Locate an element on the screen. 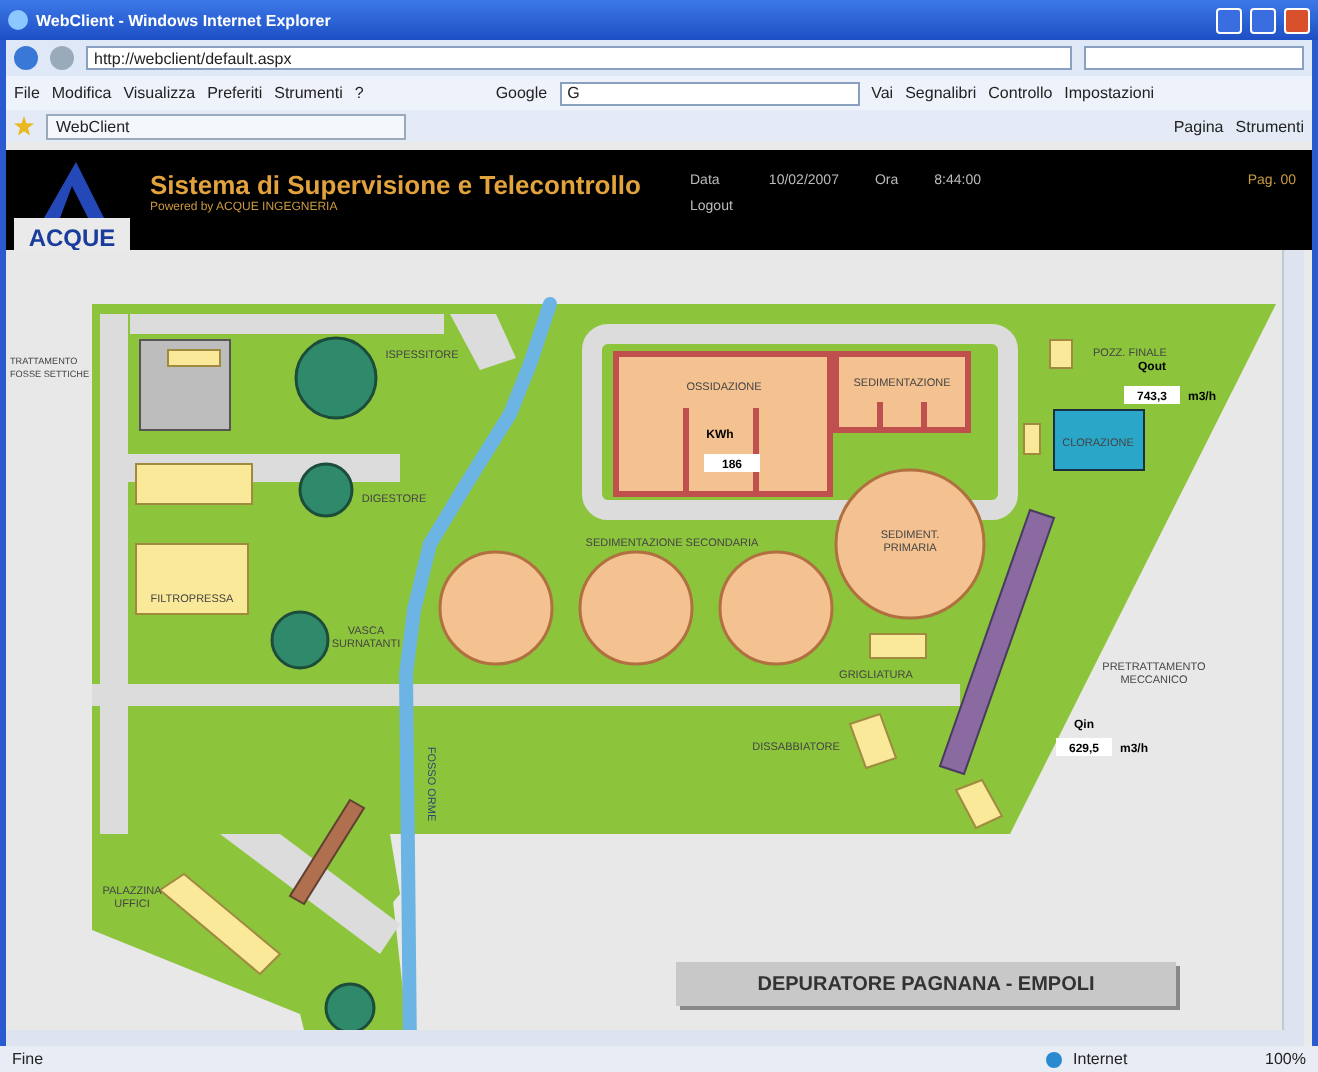 Image resolution: width=1318 pixels, height=1072 pixels. status-text: Fine is located at coordinates (28, 1059).